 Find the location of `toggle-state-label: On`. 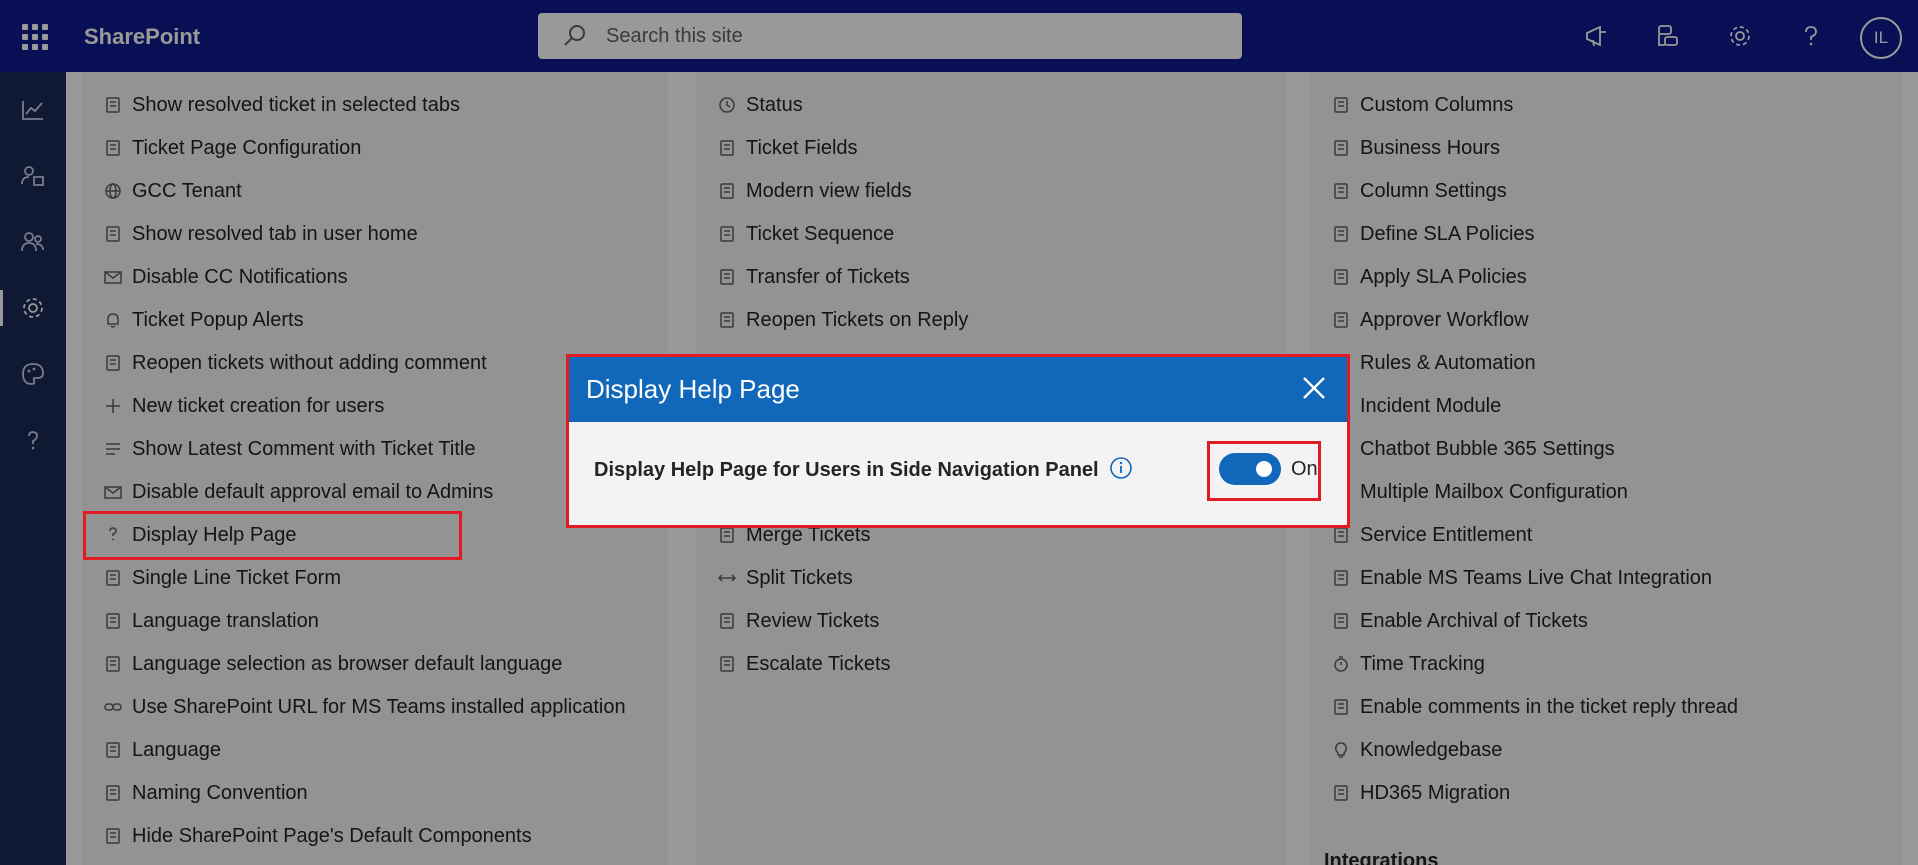

toggle-state-label: On is located at coordinates (1304, 469).